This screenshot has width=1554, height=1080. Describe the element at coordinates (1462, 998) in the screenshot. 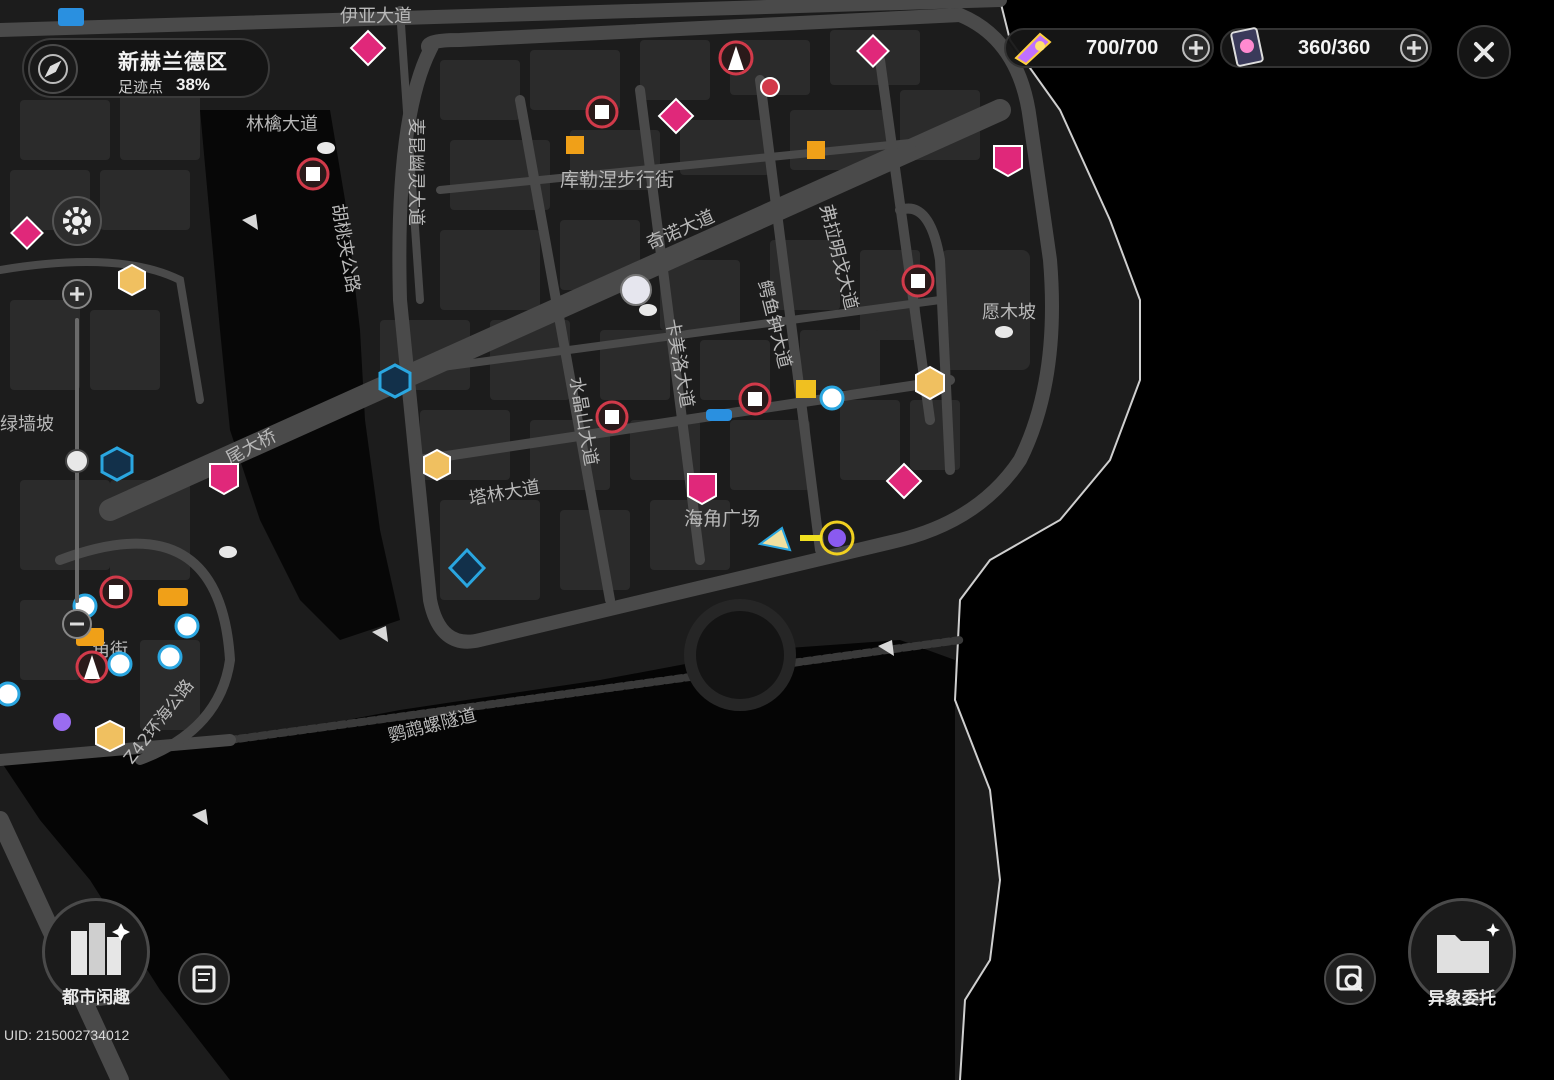

I see `anomaly-commission-label: 异象委托` at that location.